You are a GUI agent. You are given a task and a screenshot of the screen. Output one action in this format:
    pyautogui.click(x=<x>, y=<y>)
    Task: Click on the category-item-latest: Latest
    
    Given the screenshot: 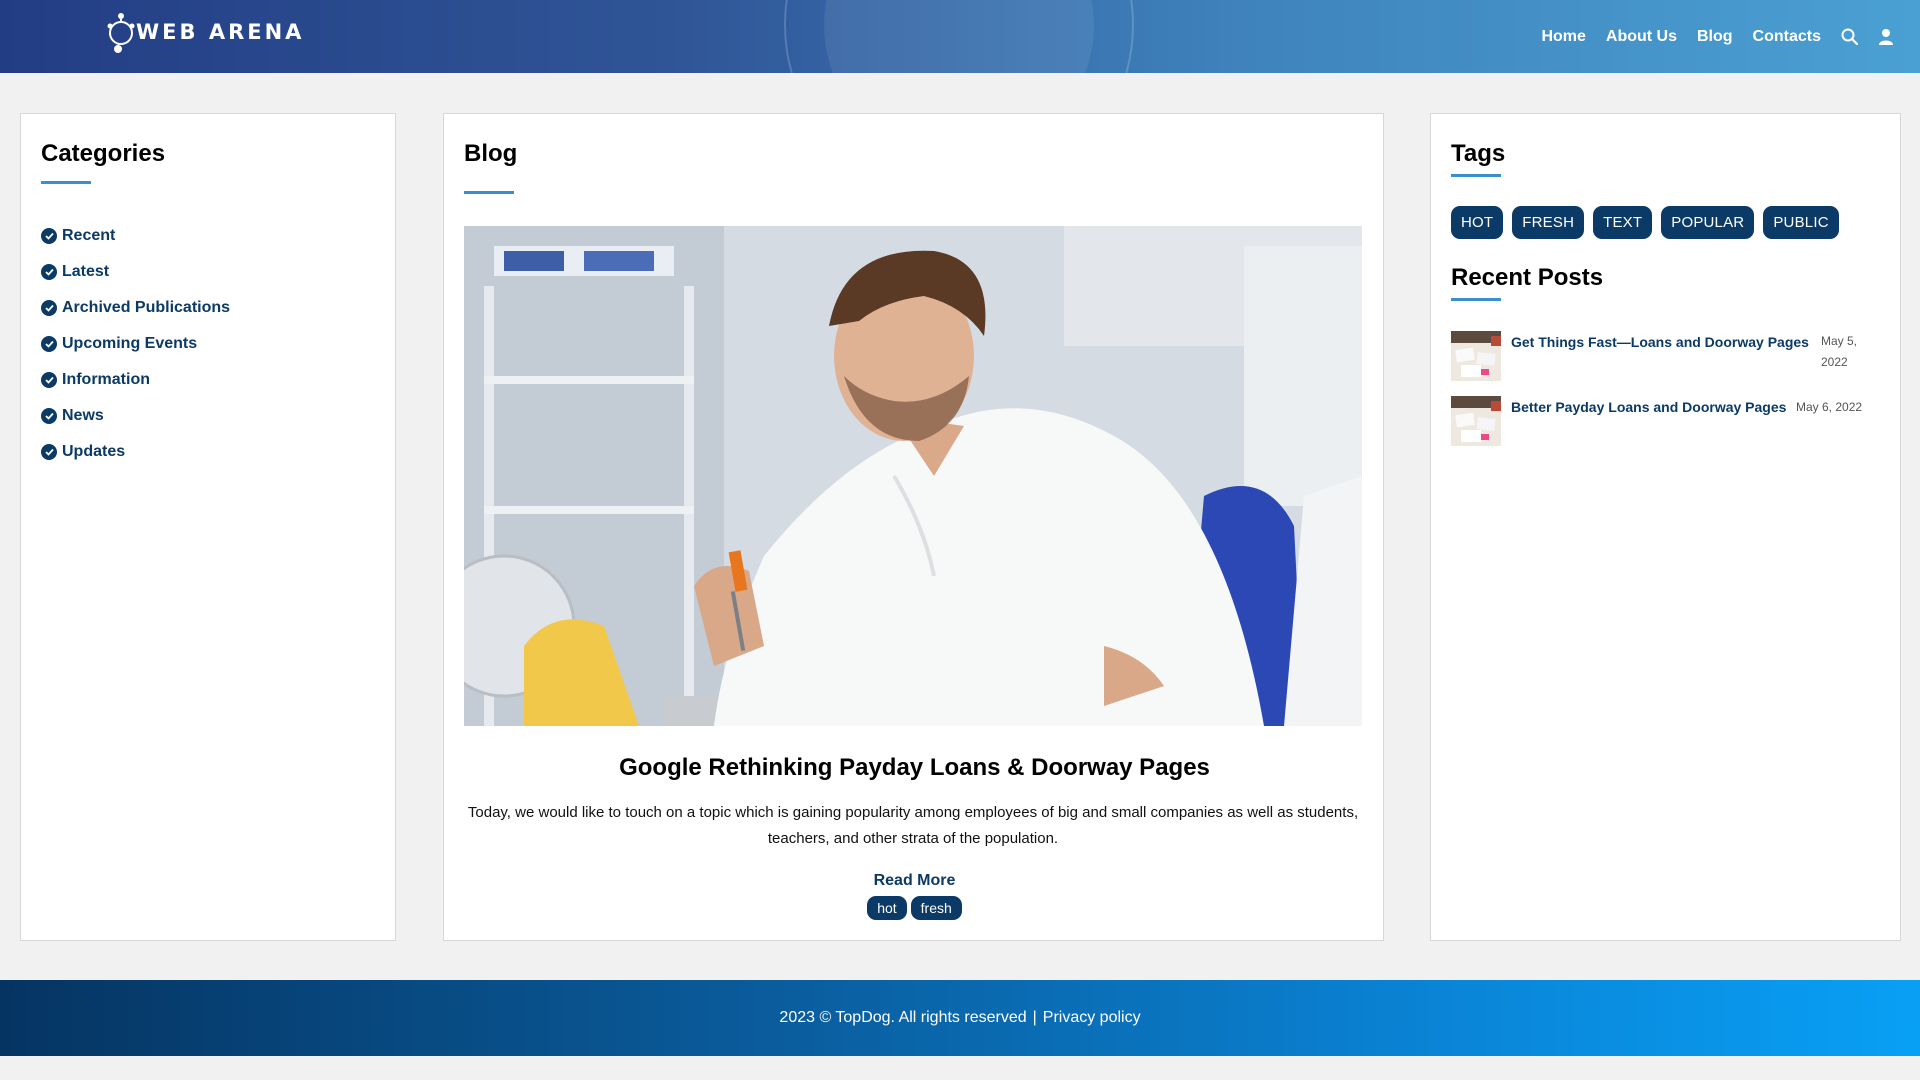 What is the action you would take?
    pyautogui.click(x=135, y=272)
    